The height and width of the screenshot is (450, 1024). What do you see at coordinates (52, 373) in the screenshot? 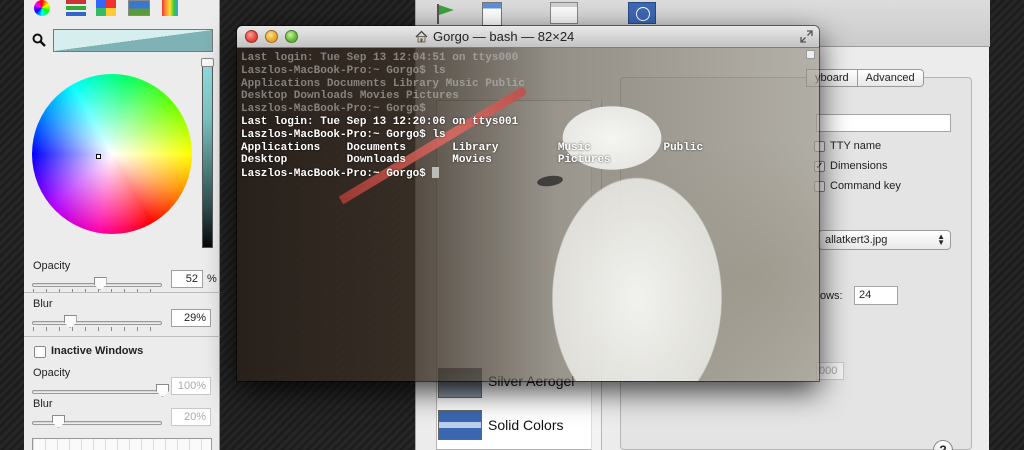
I see `inactive-opacity-label: Opacity` at bounding box center [52, 373].